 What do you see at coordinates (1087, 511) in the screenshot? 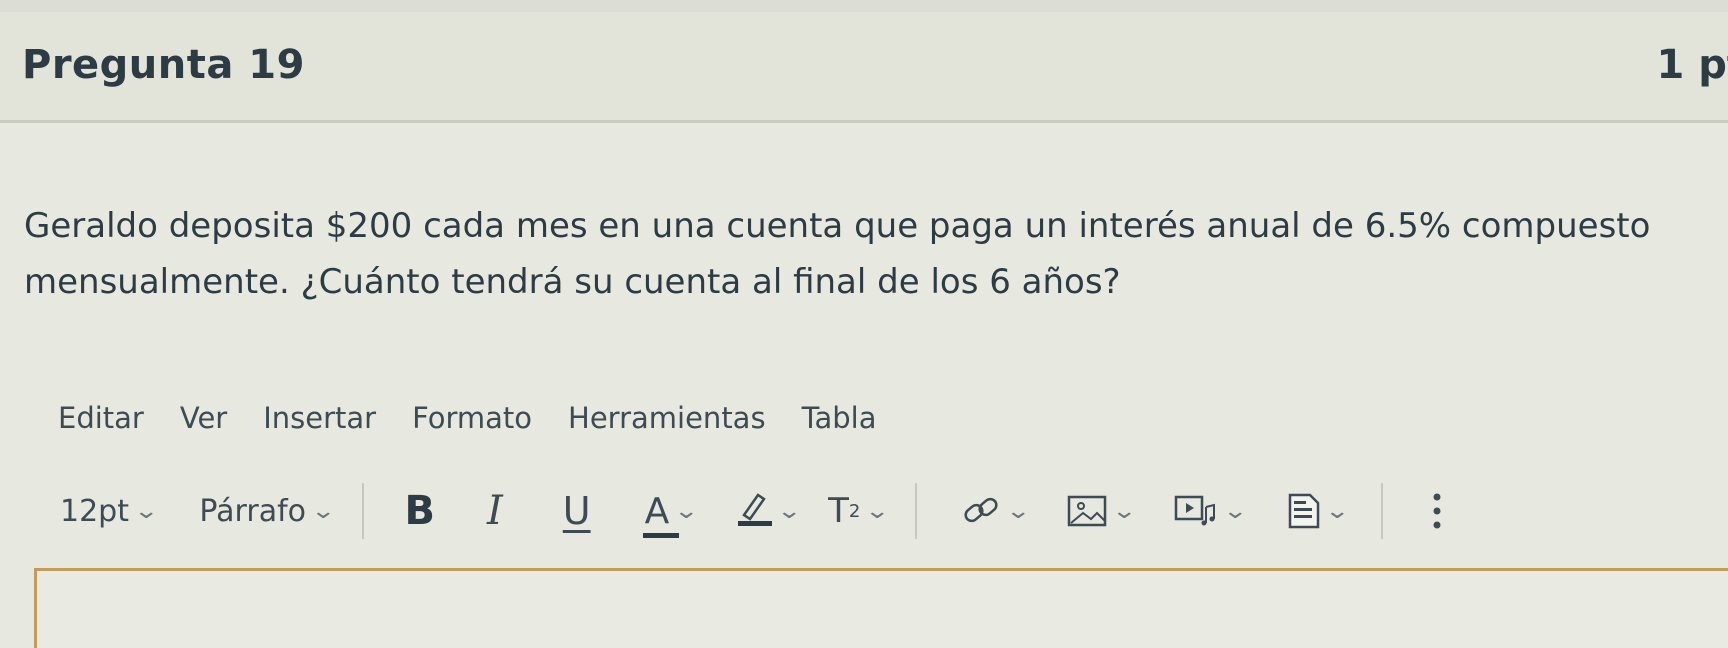
I see `image-icon` at bounding box center [1087, 511].